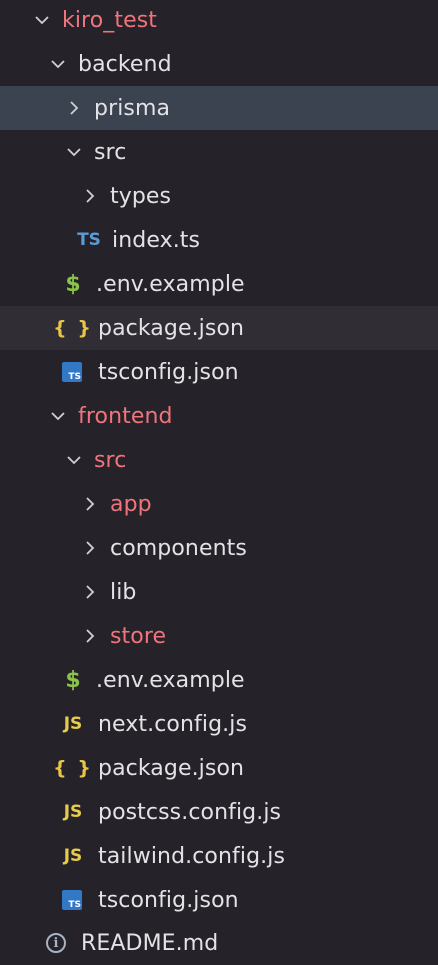 The image size is (438, 965). What do you see at coordinates (138, 636) in the screenshot?
I see `folder-label: store` at bounding box center [138, 636].